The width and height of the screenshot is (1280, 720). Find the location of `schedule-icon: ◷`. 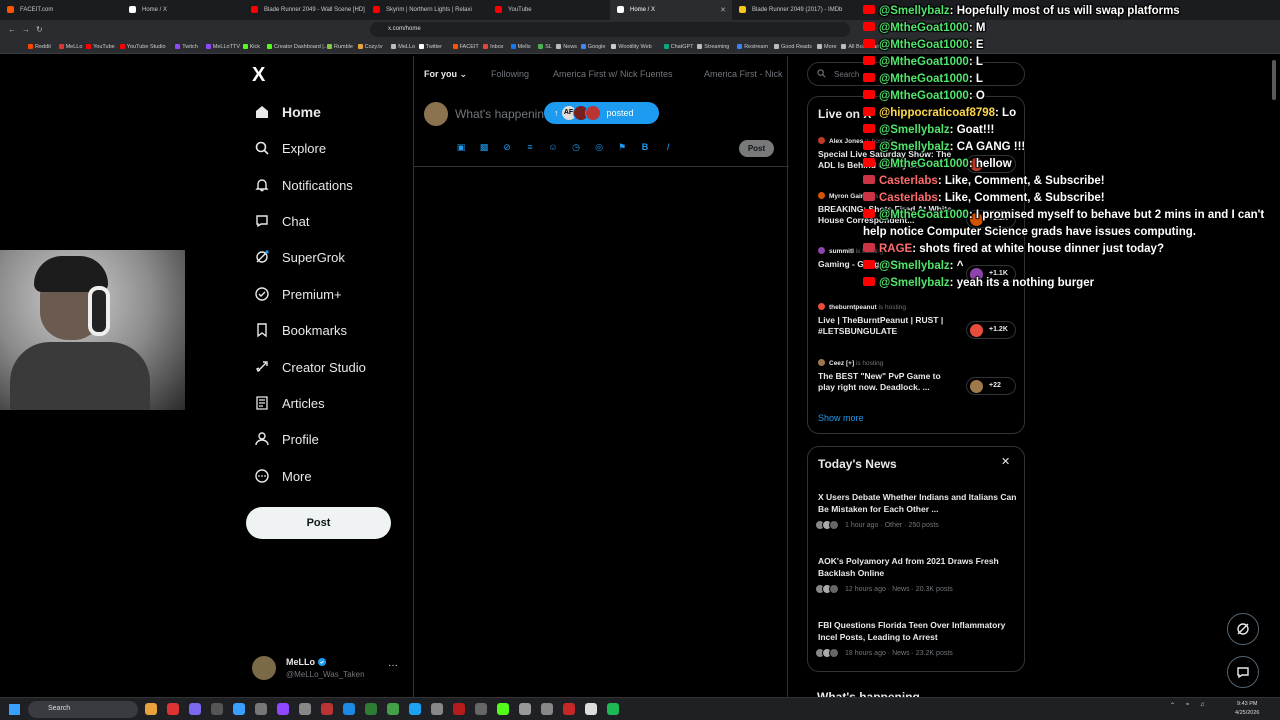

schedule-icon: ◷ is located at coordinates (576, 147).